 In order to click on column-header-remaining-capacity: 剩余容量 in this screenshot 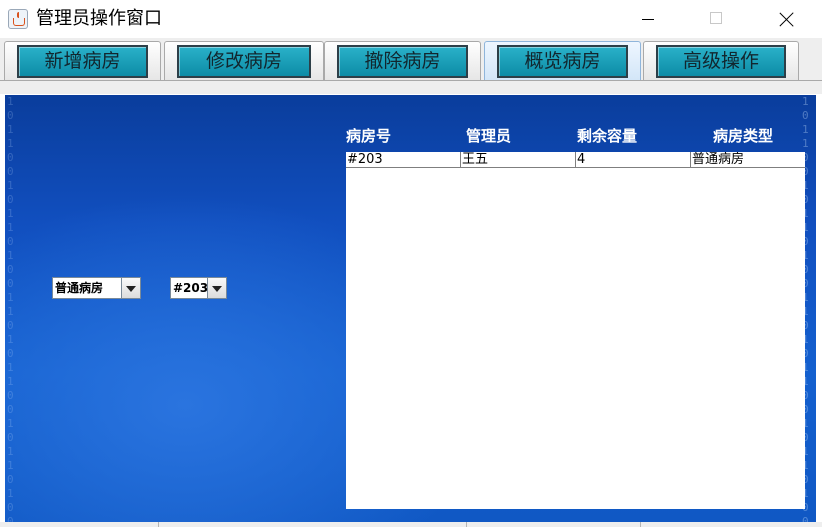, I will do `click(607, 136)`.